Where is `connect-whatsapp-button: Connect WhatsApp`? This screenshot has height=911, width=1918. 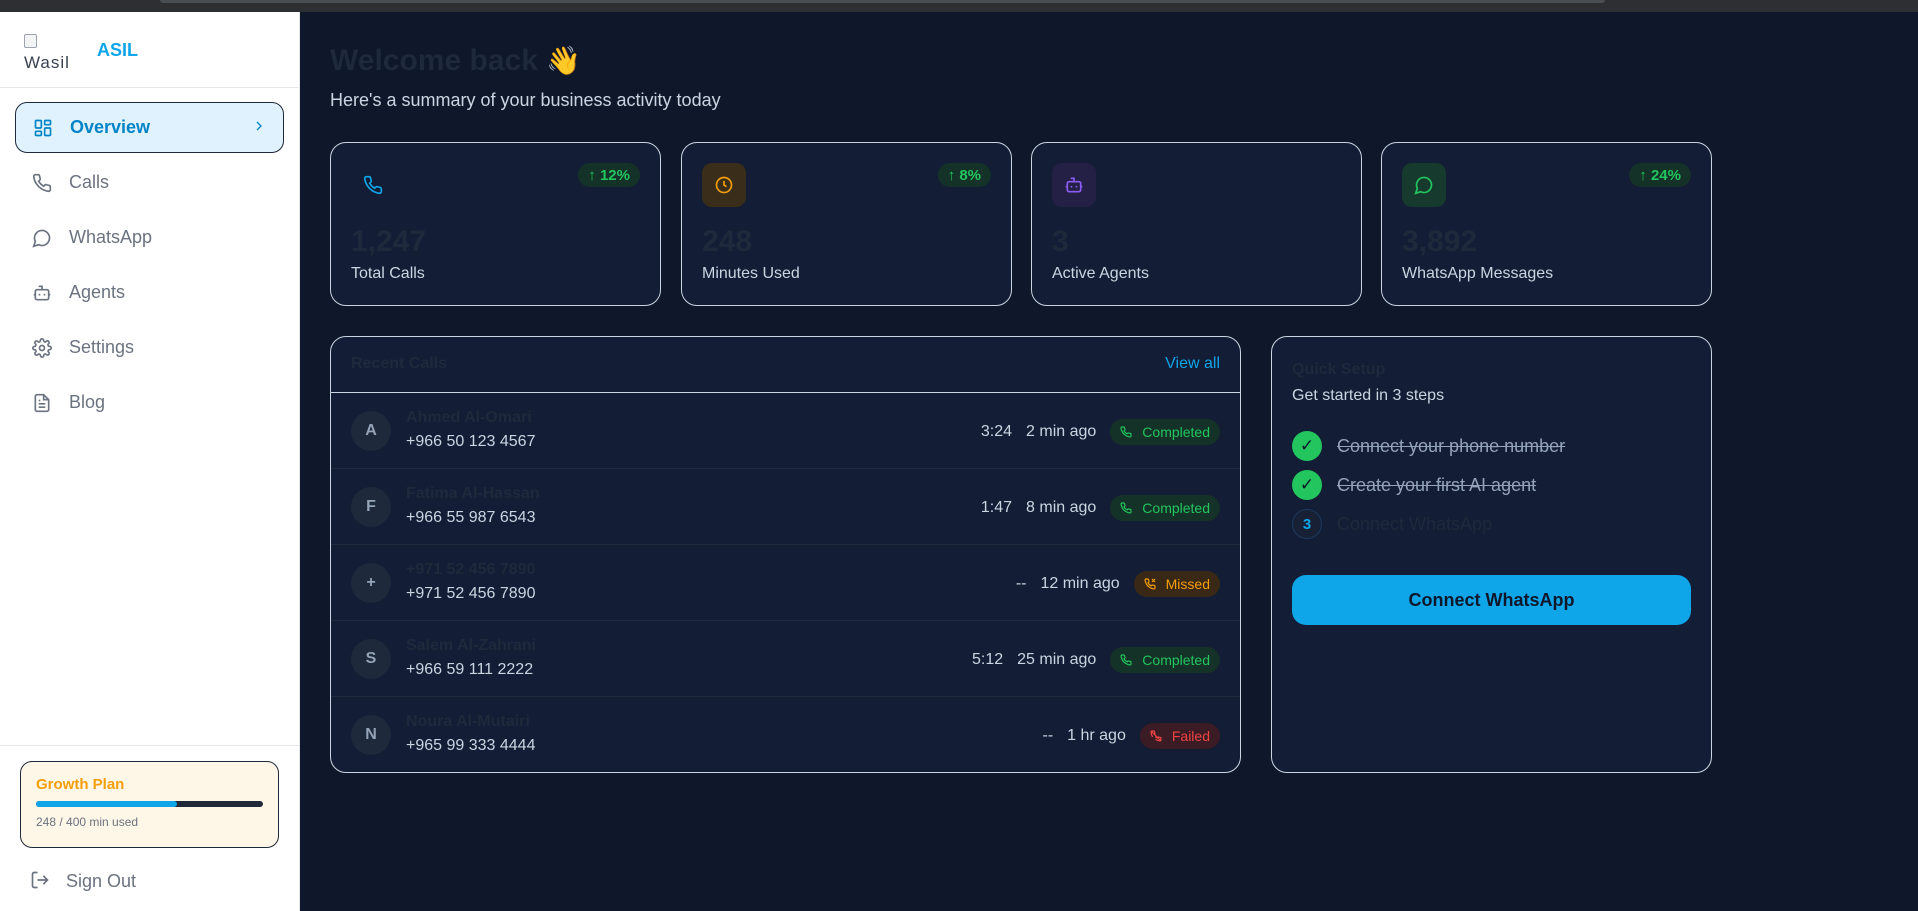 connect-whatsapp-button: Connect WhatsApp is located at coordinates (1491, 600).